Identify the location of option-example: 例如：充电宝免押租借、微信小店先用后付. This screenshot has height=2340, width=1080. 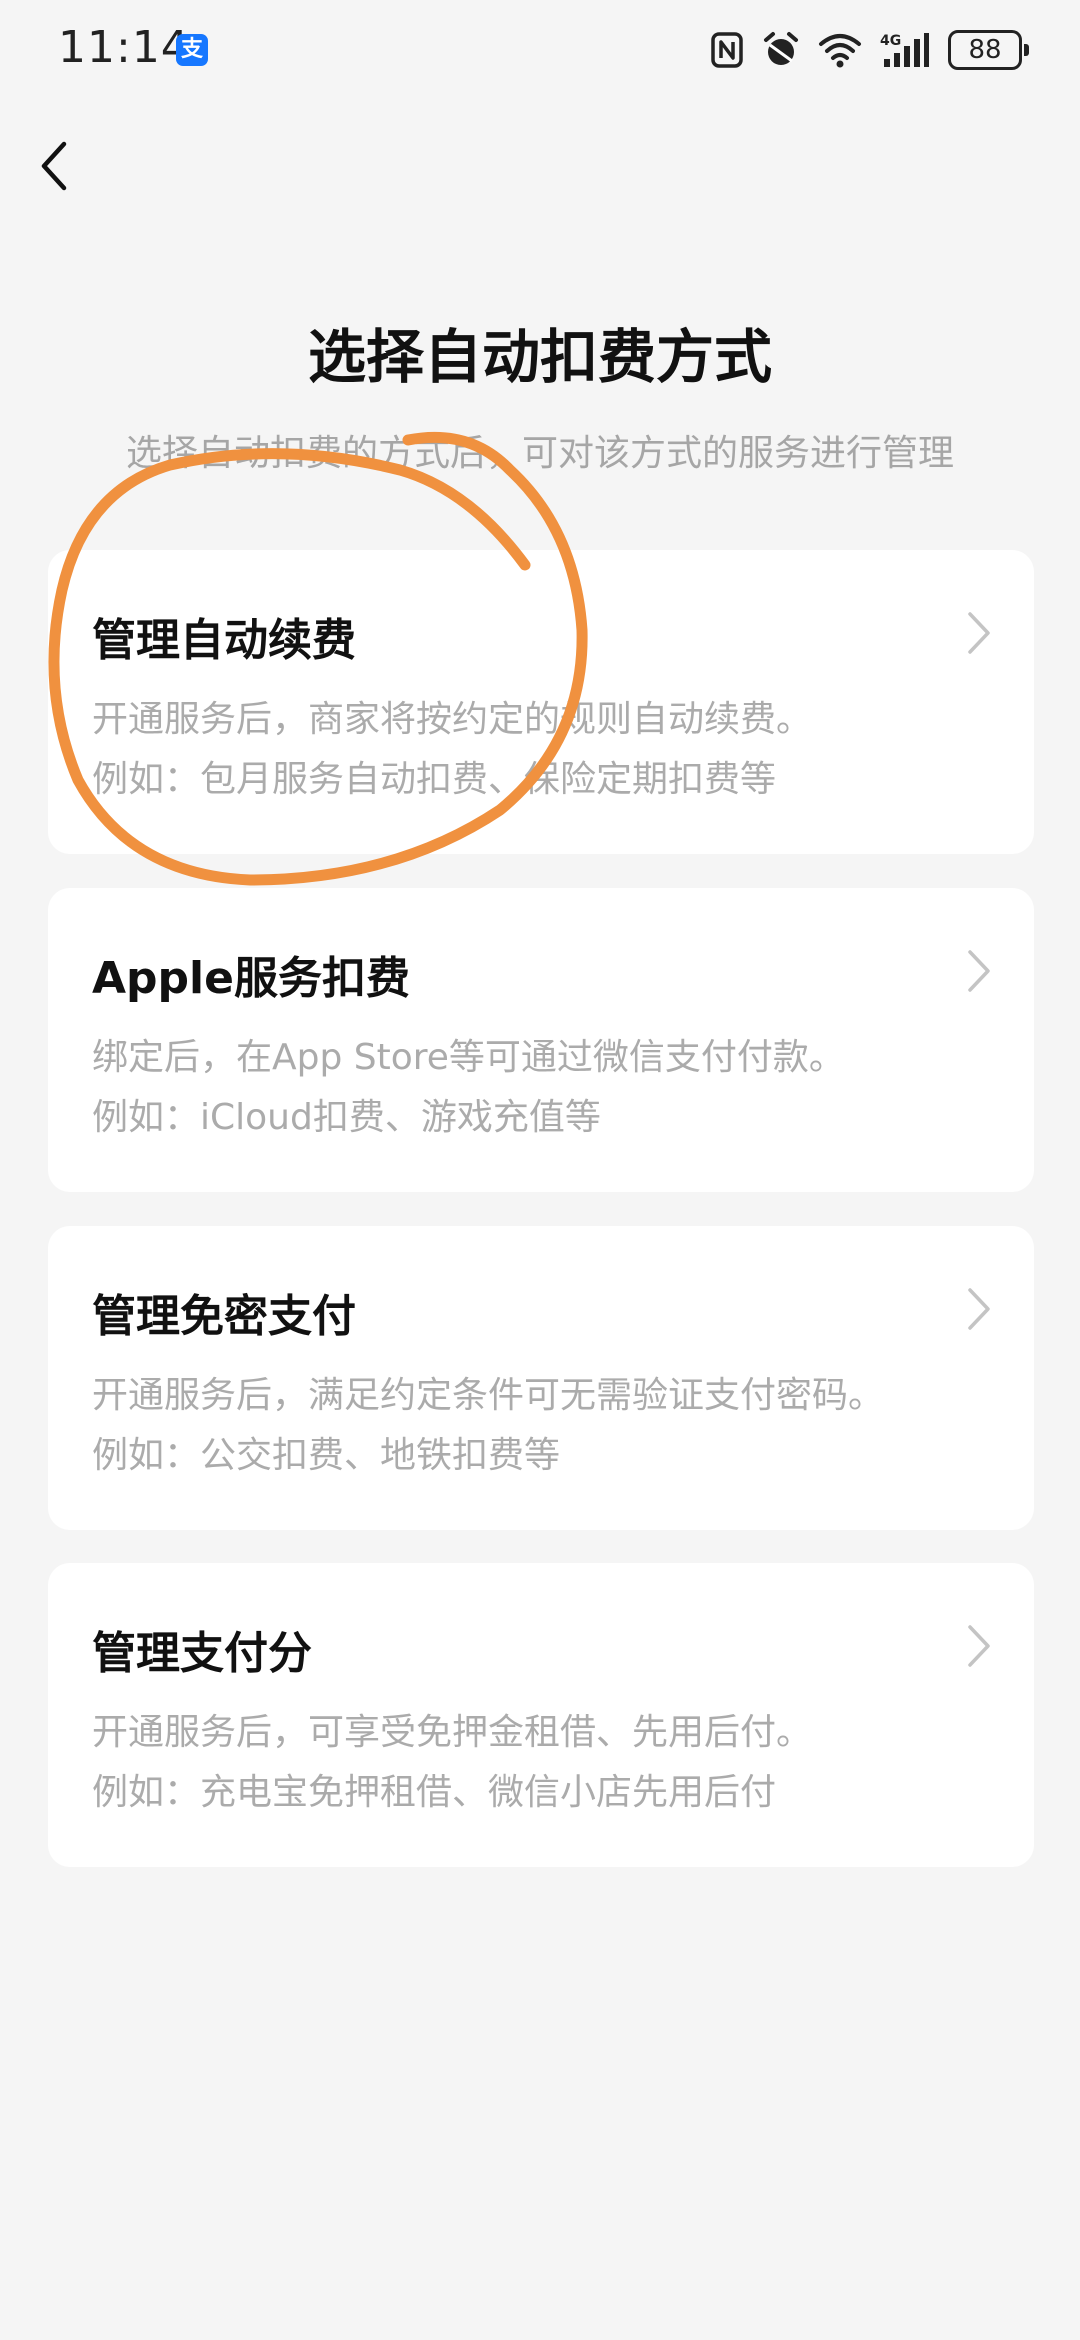
(434, 1792).